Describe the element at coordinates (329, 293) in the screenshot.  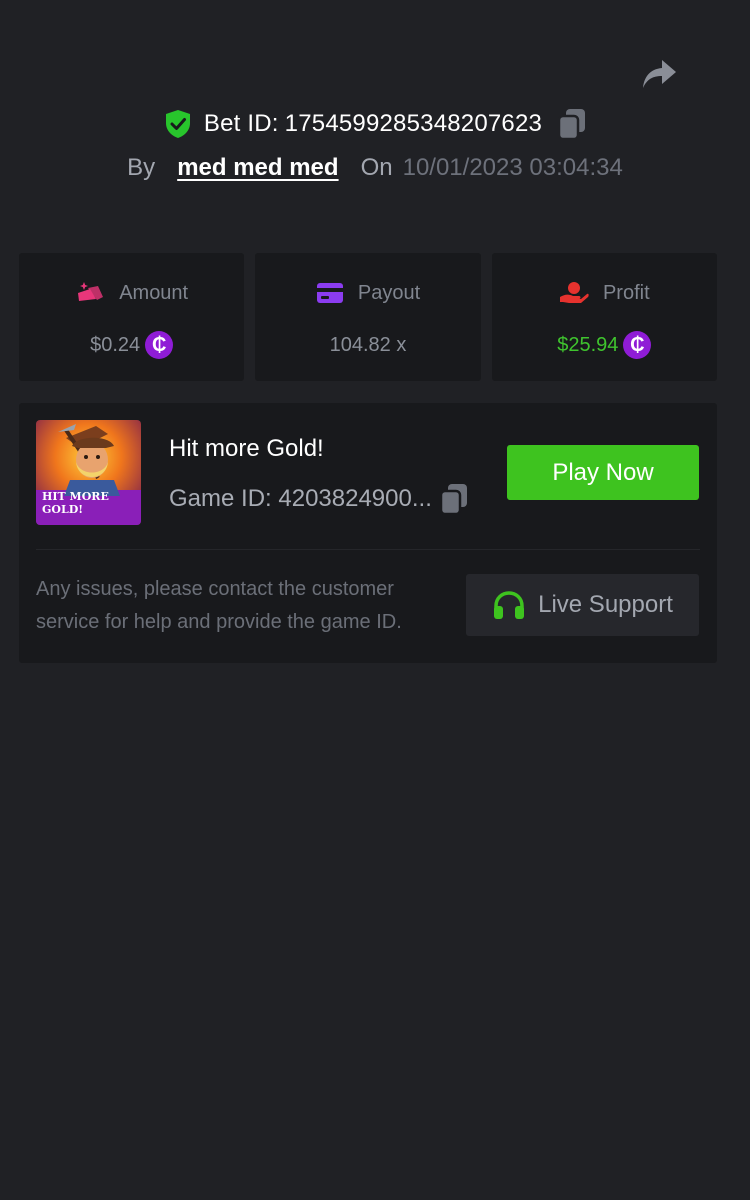
I see `card-icon` at that location.